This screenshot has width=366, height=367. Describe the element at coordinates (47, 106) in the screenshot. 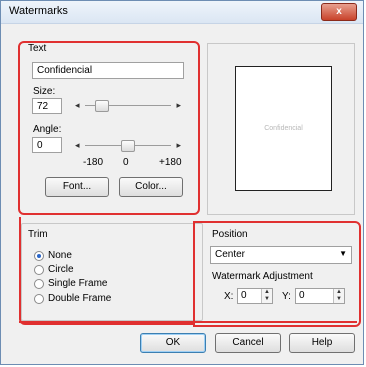

I see `size-input: 72` at that location.